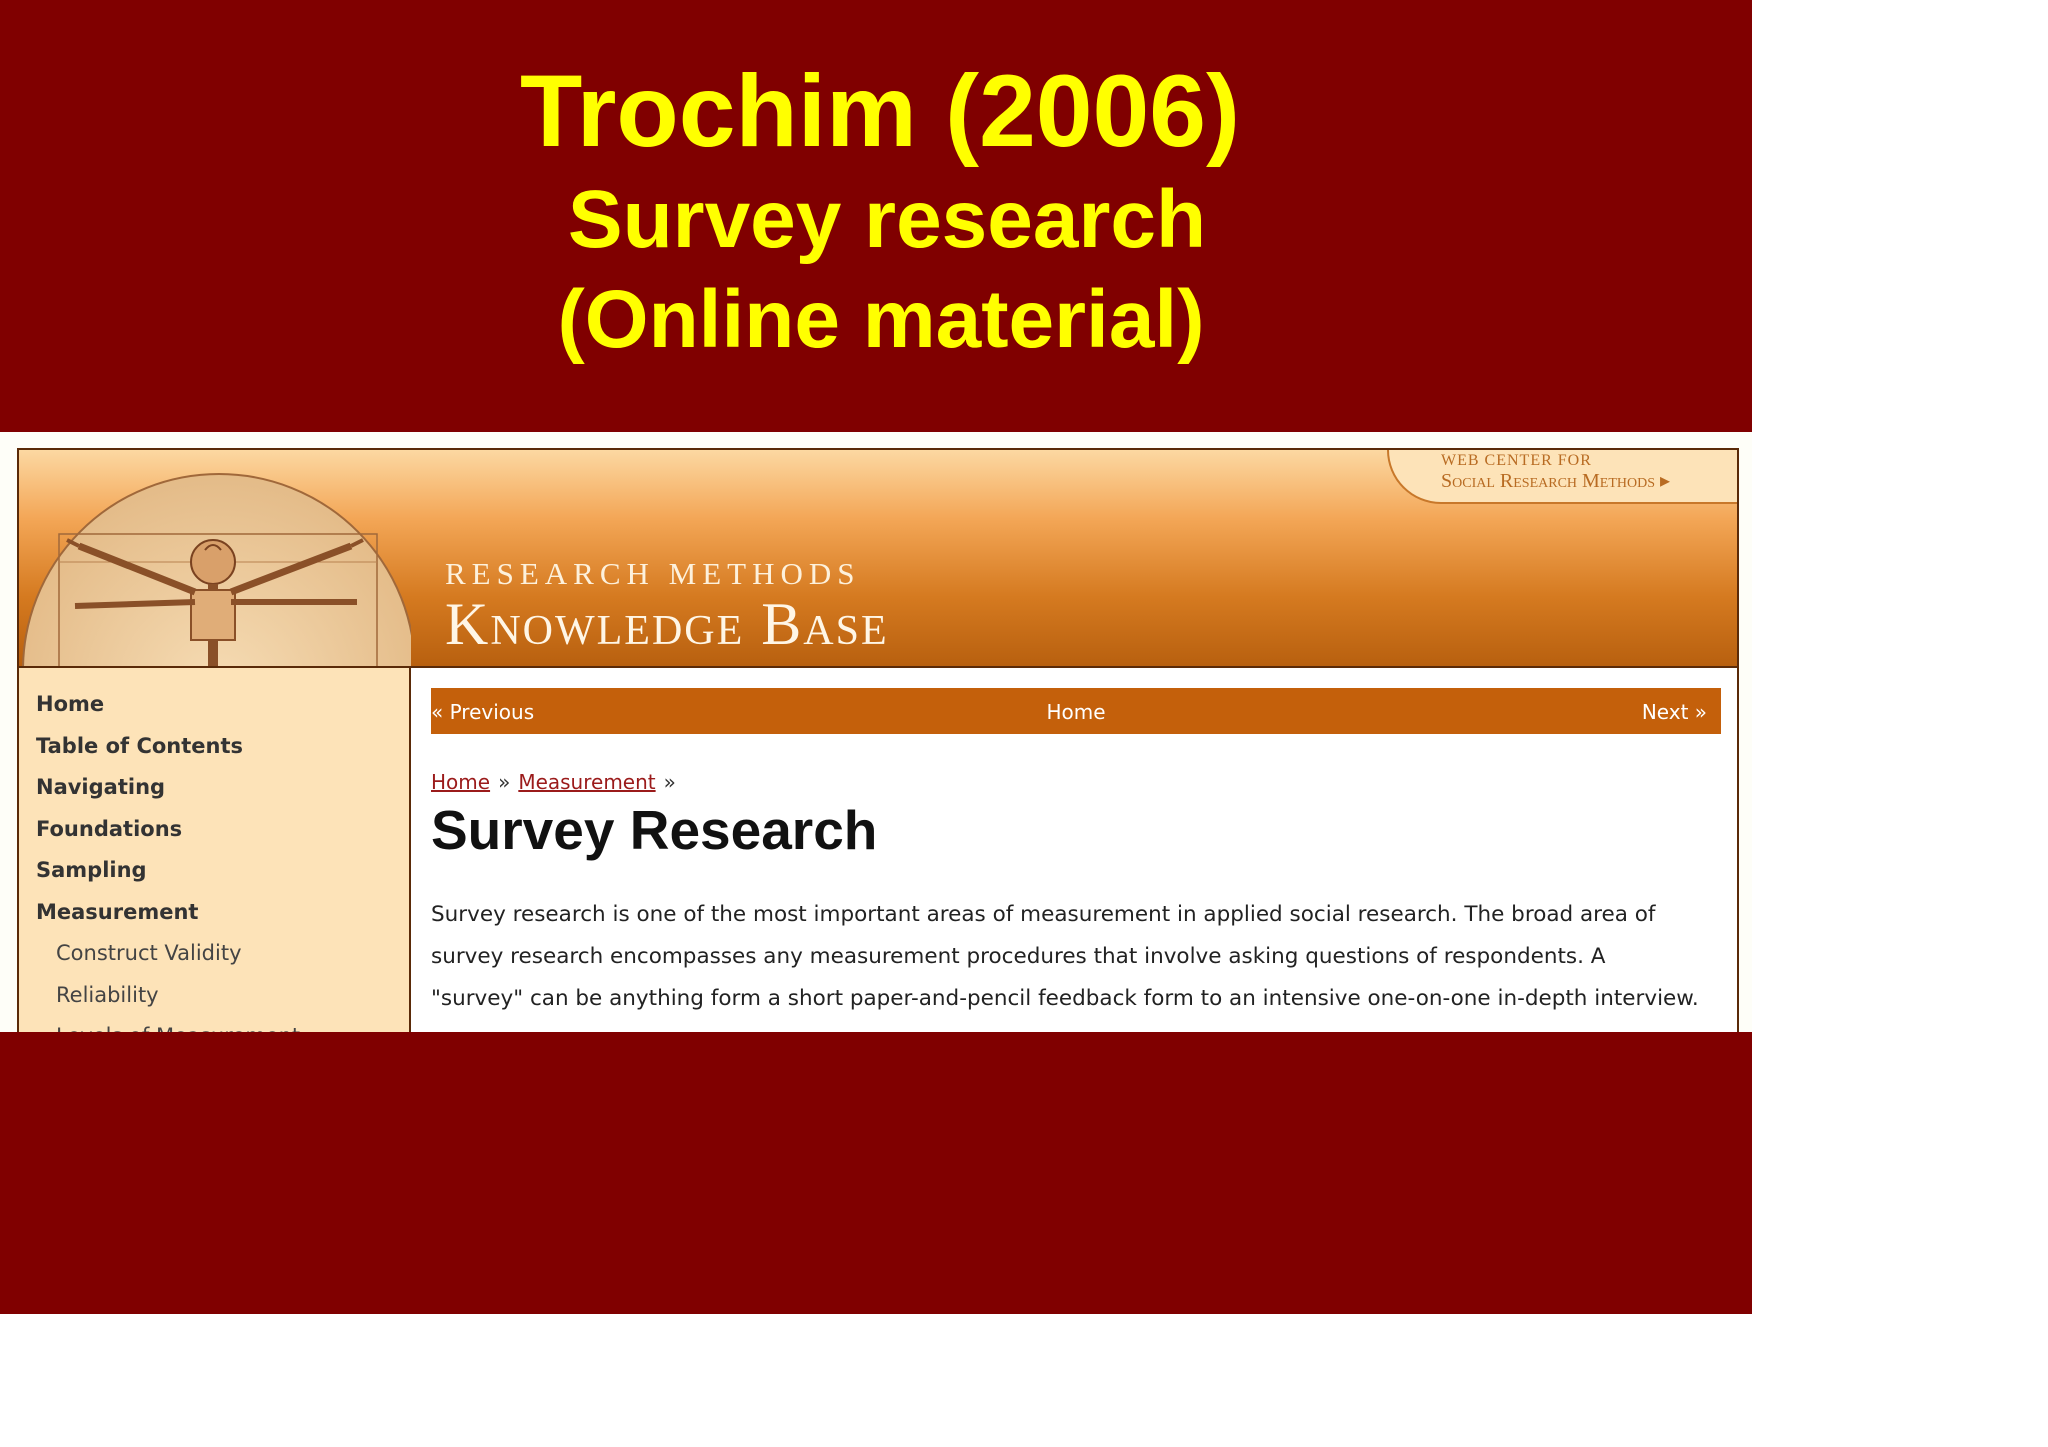  I want to click on sidebar-item-sampling: Sampling, so click(214, 871).